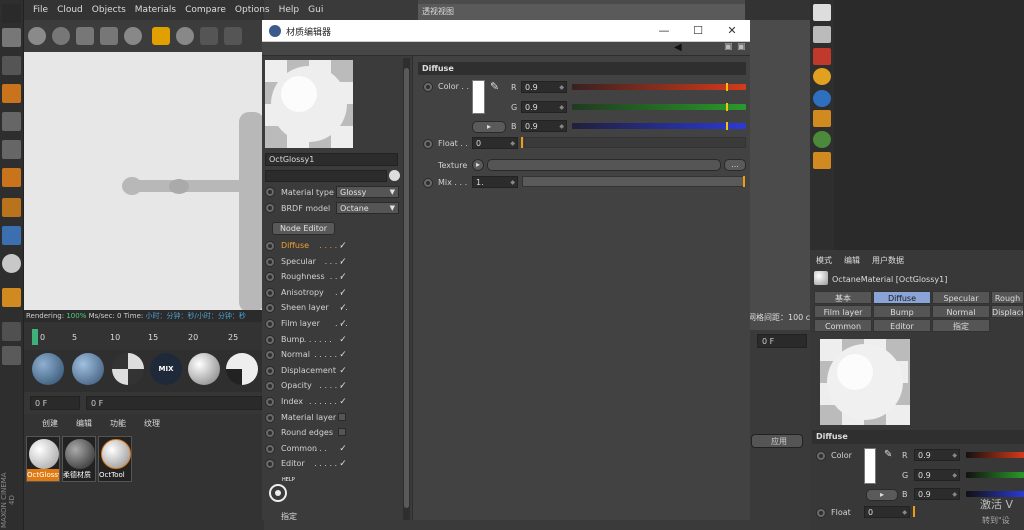 The width and height of the screenshot is (1024, 530). I want to click on timeline: 0 5 10 15 20 25, so click(144, 336).